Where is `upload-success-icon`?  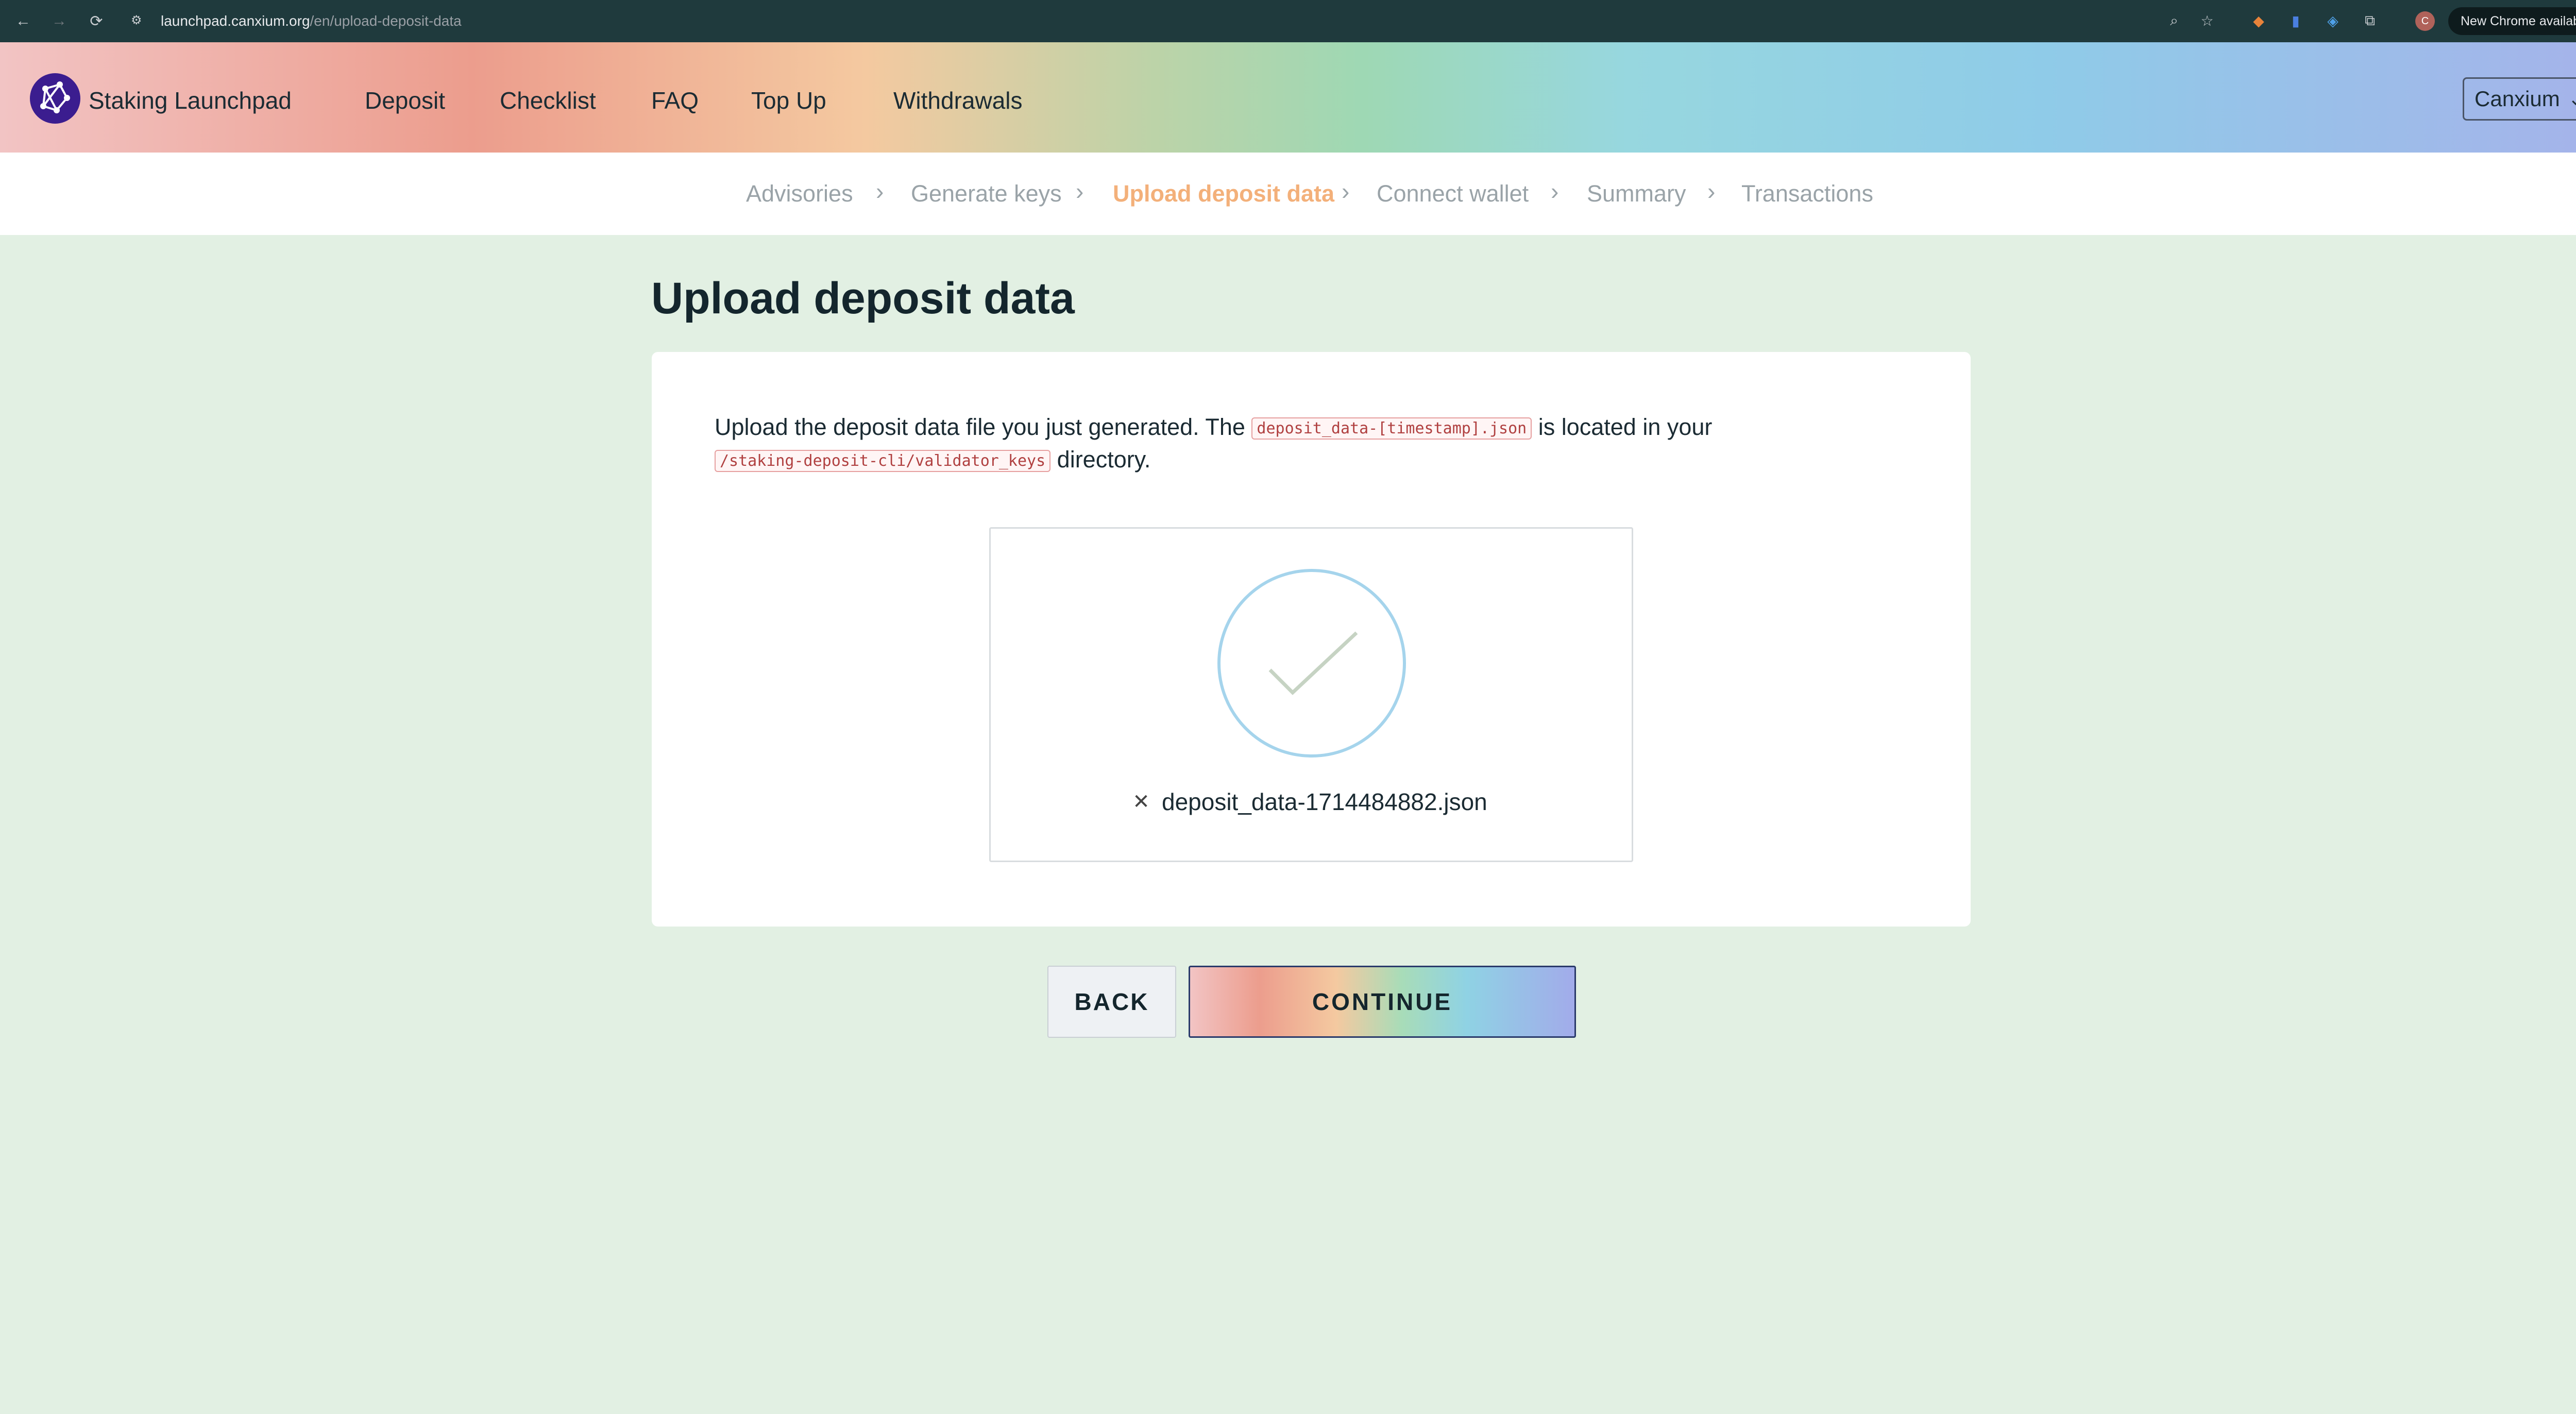
upload-success-icon is located at coordinates (1311, 663).